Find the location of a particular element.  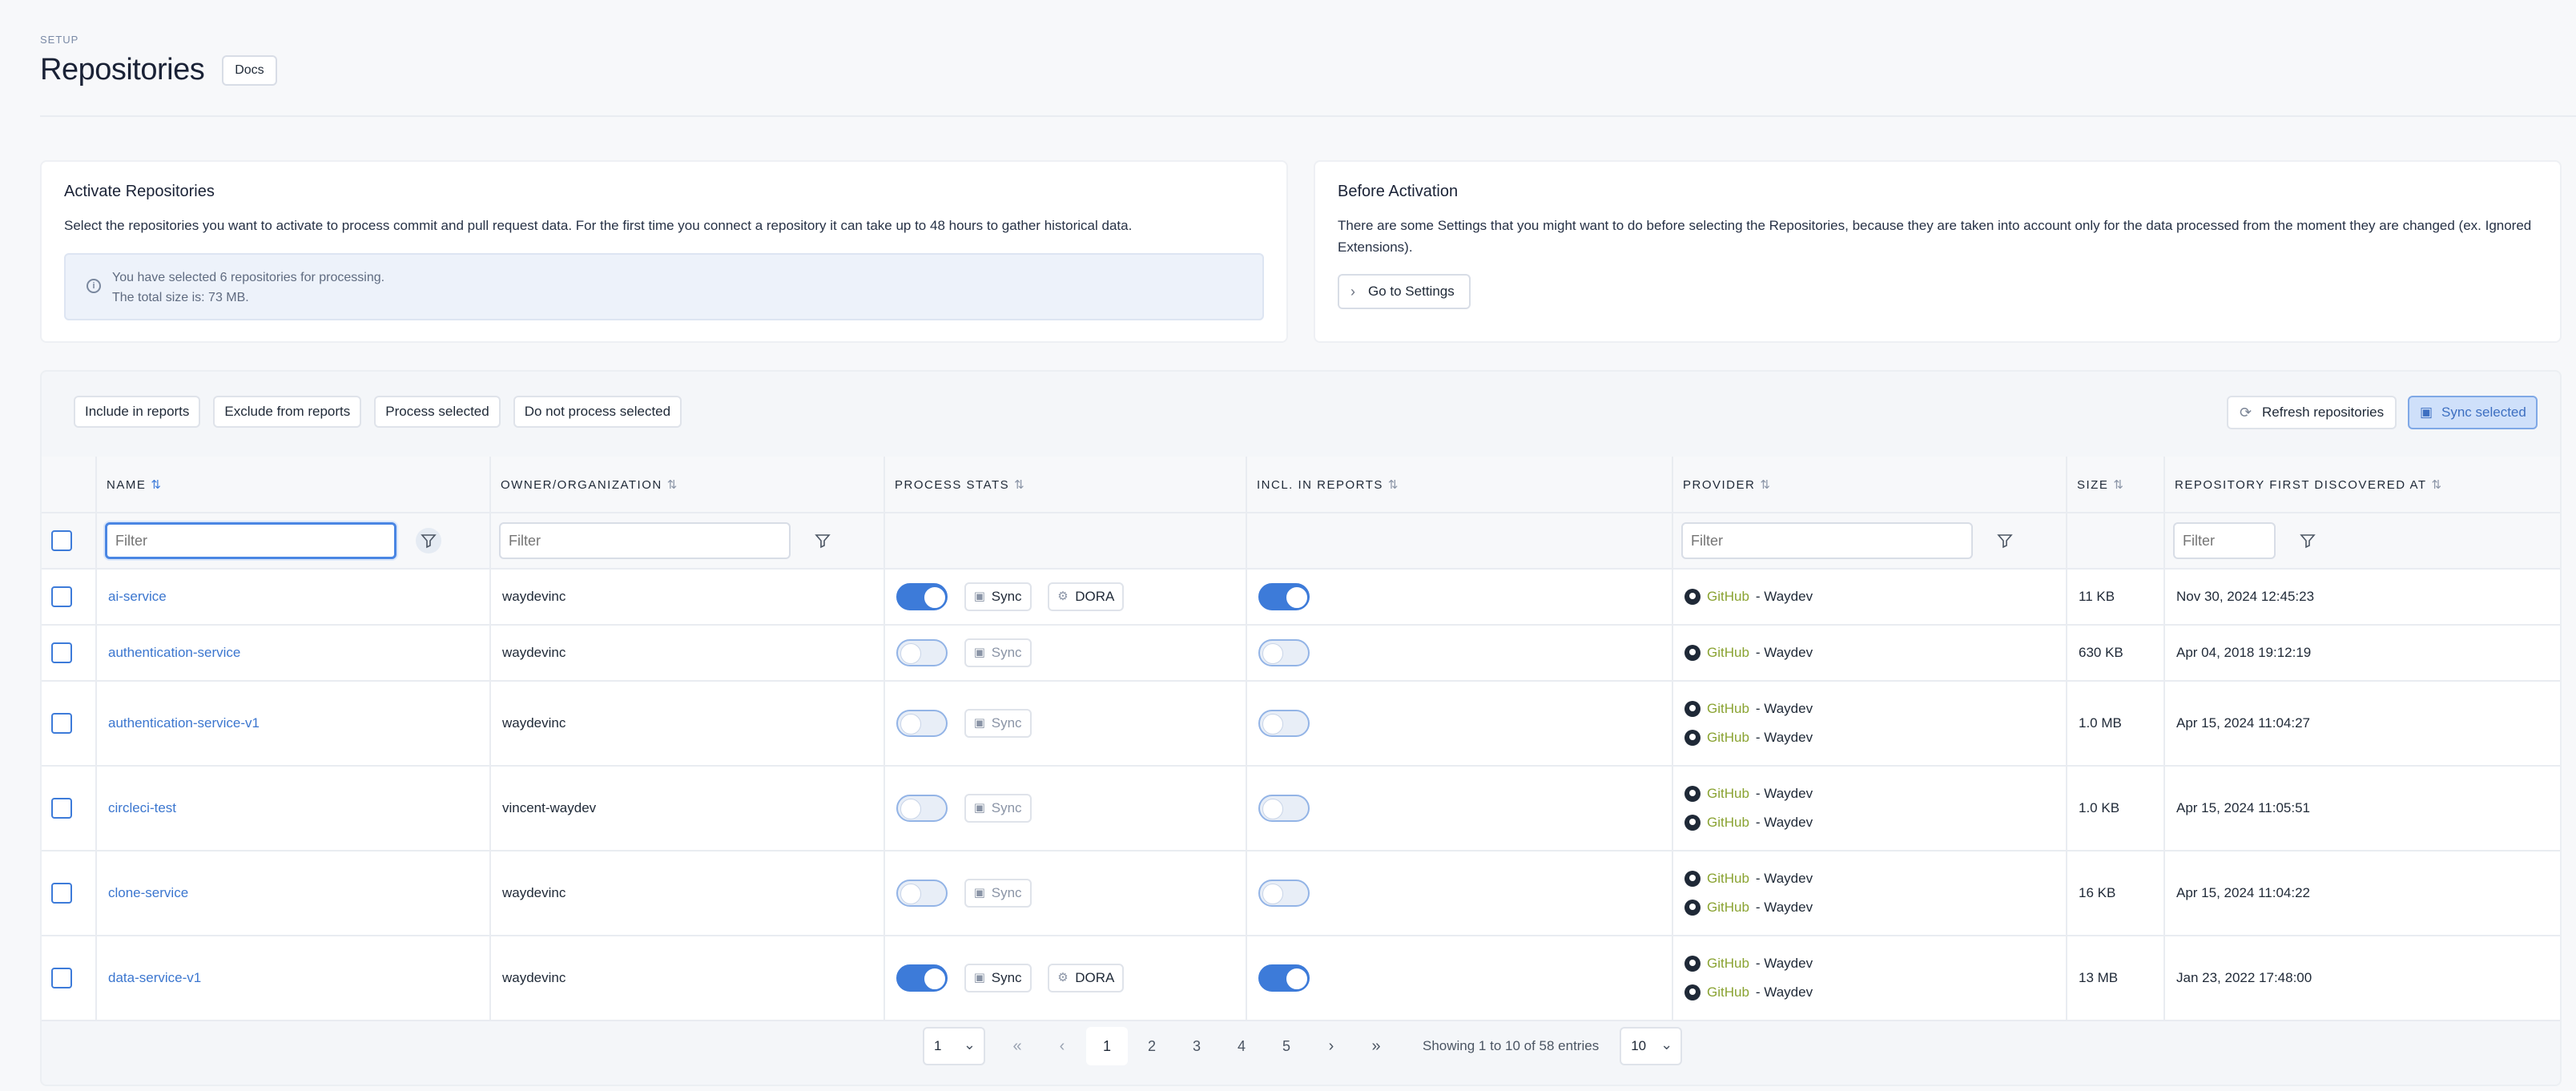

name-filter-input is located at coordinates (250, 540).